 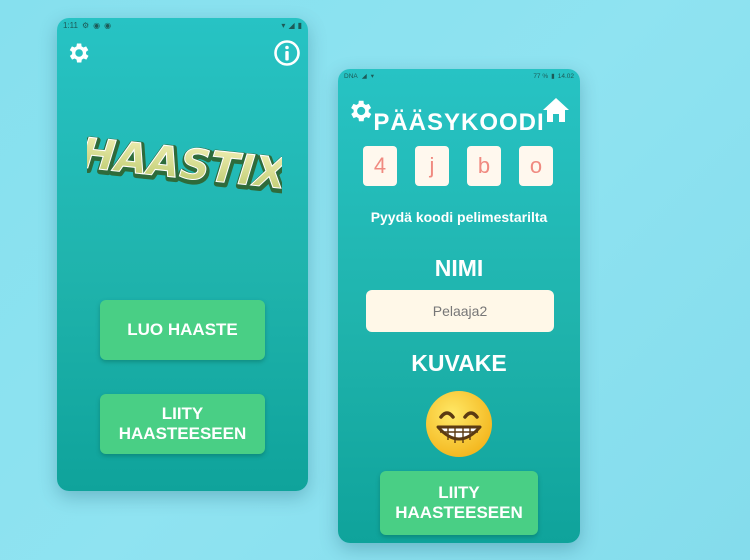 I want to click on access-code-title: PÄÄSYKOODI, so click(x=459, y=122).